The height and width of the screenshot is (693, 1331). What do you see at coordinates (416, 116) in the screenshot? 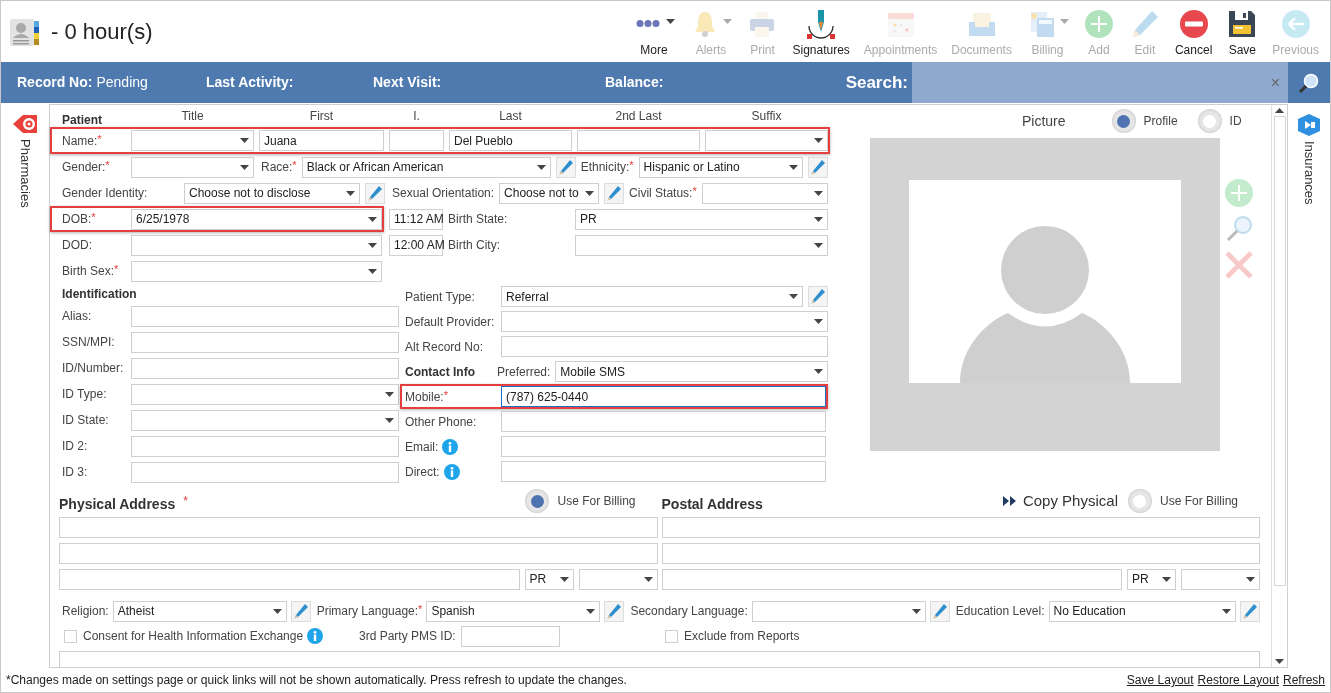
I see `column-heading: I.` at bounding box center [416, 116].